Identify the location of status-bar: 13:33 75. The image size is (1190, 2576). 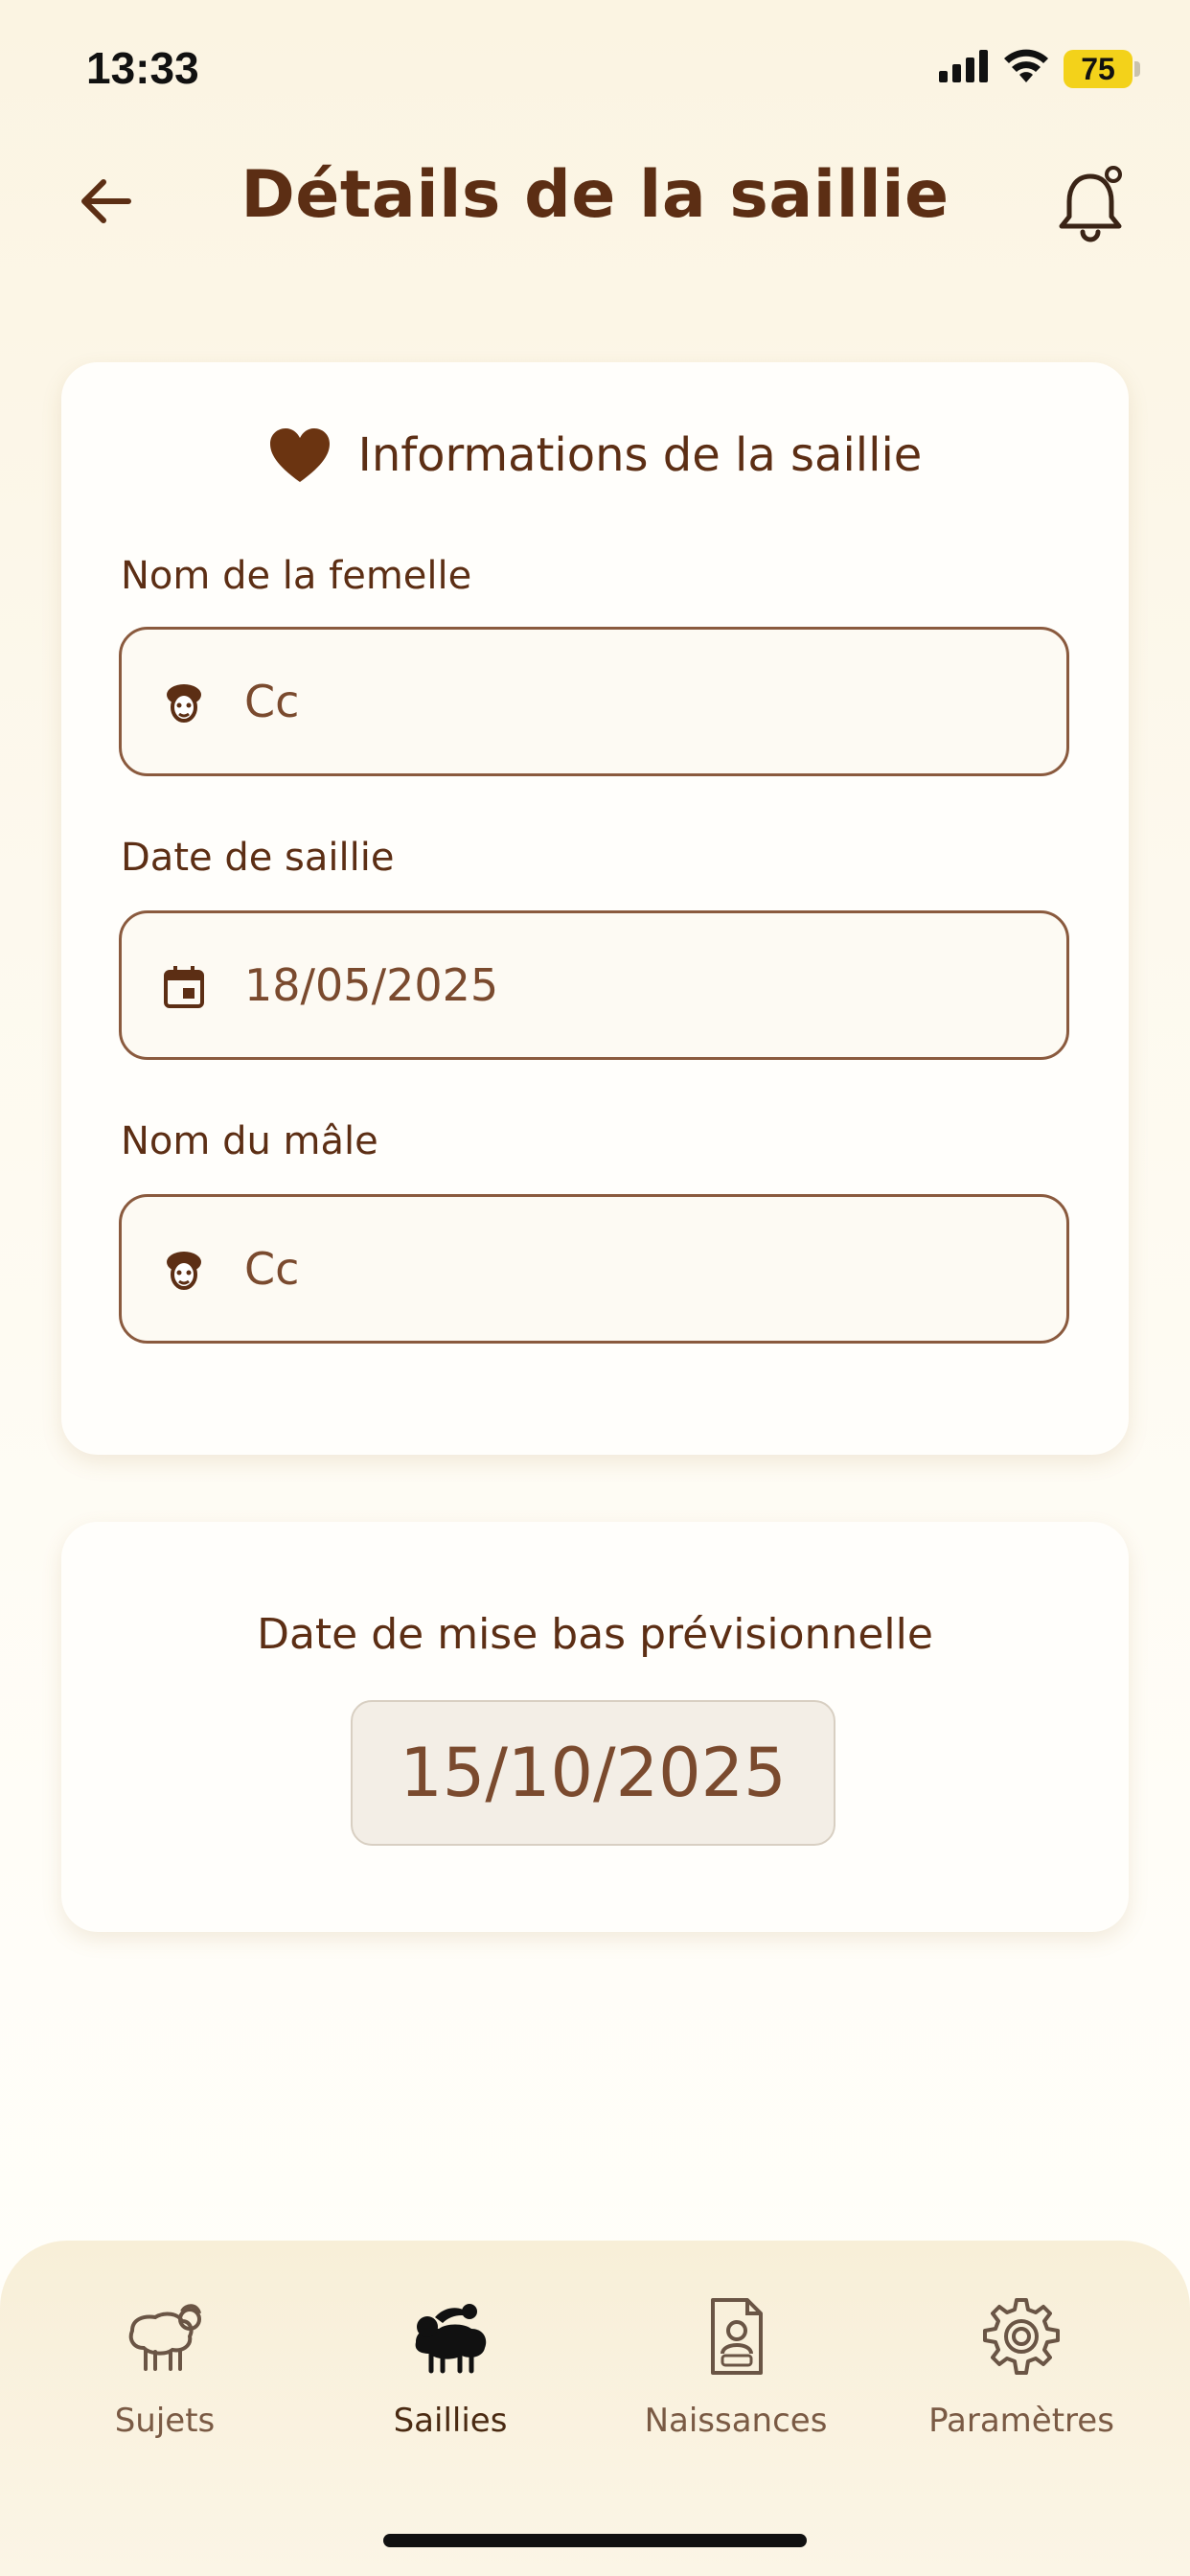
(595, 72).